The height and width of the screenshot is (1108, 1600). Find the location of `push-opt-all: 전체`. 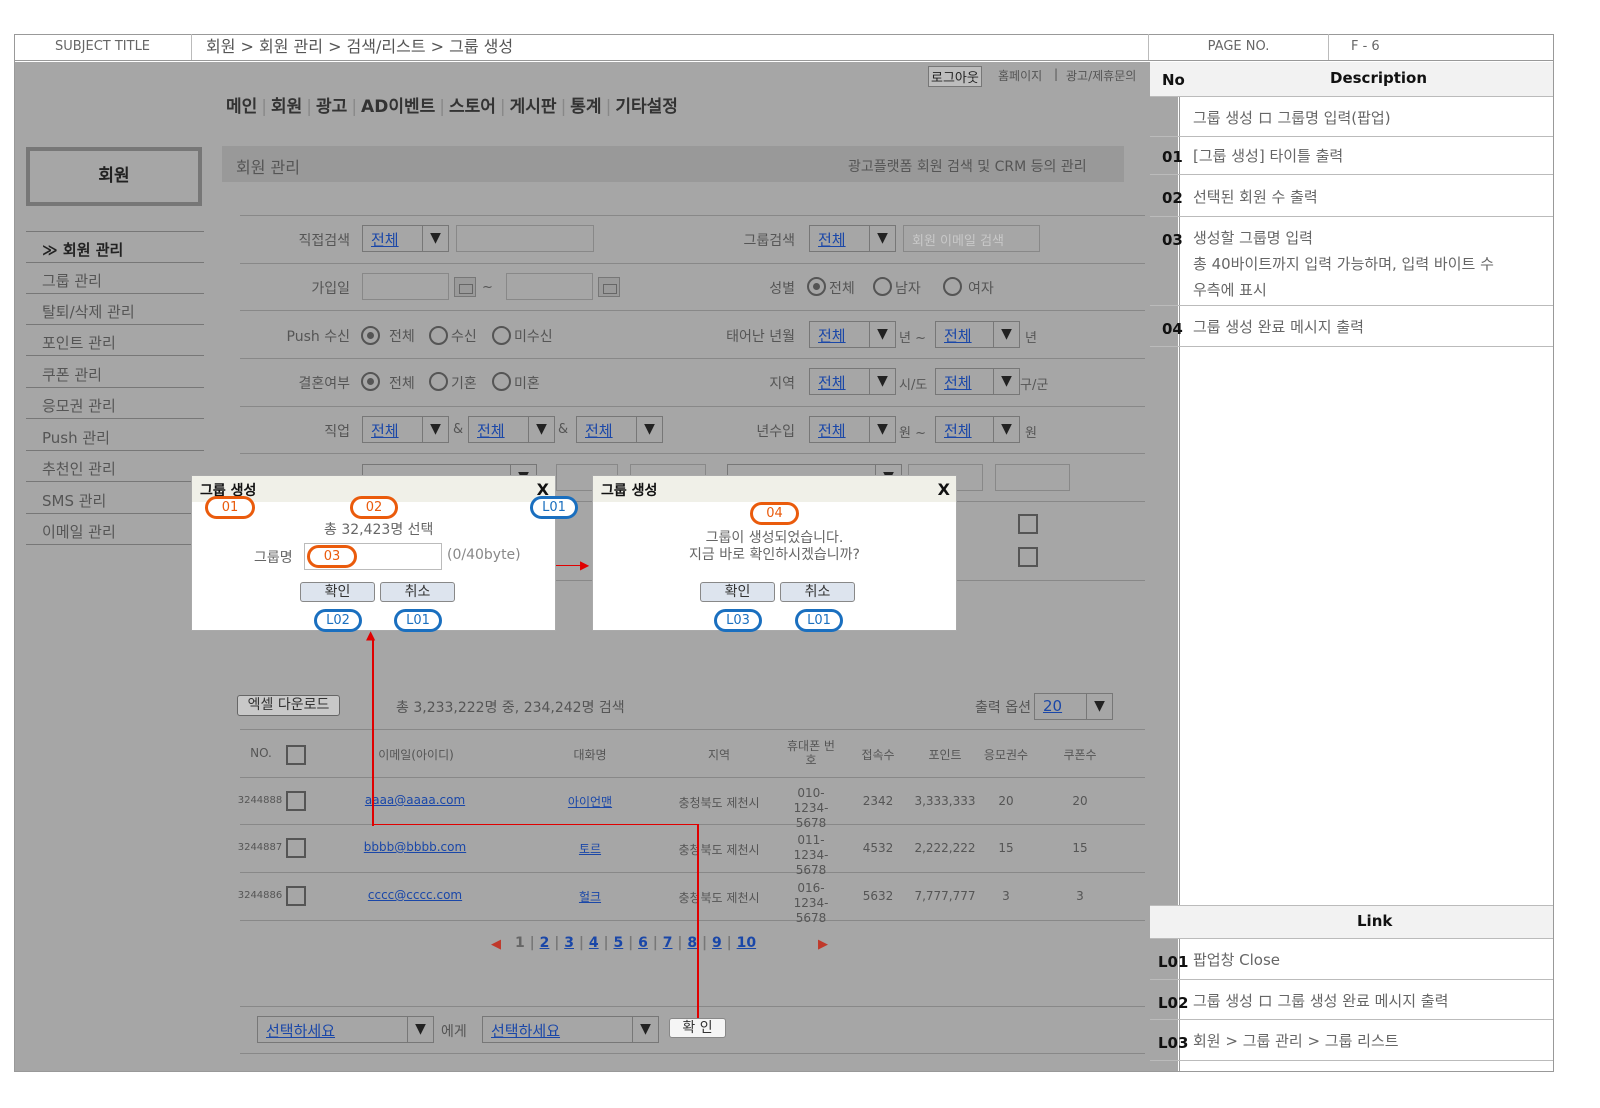

push-opt-all: 전체 is located at coordinates (402, 337).